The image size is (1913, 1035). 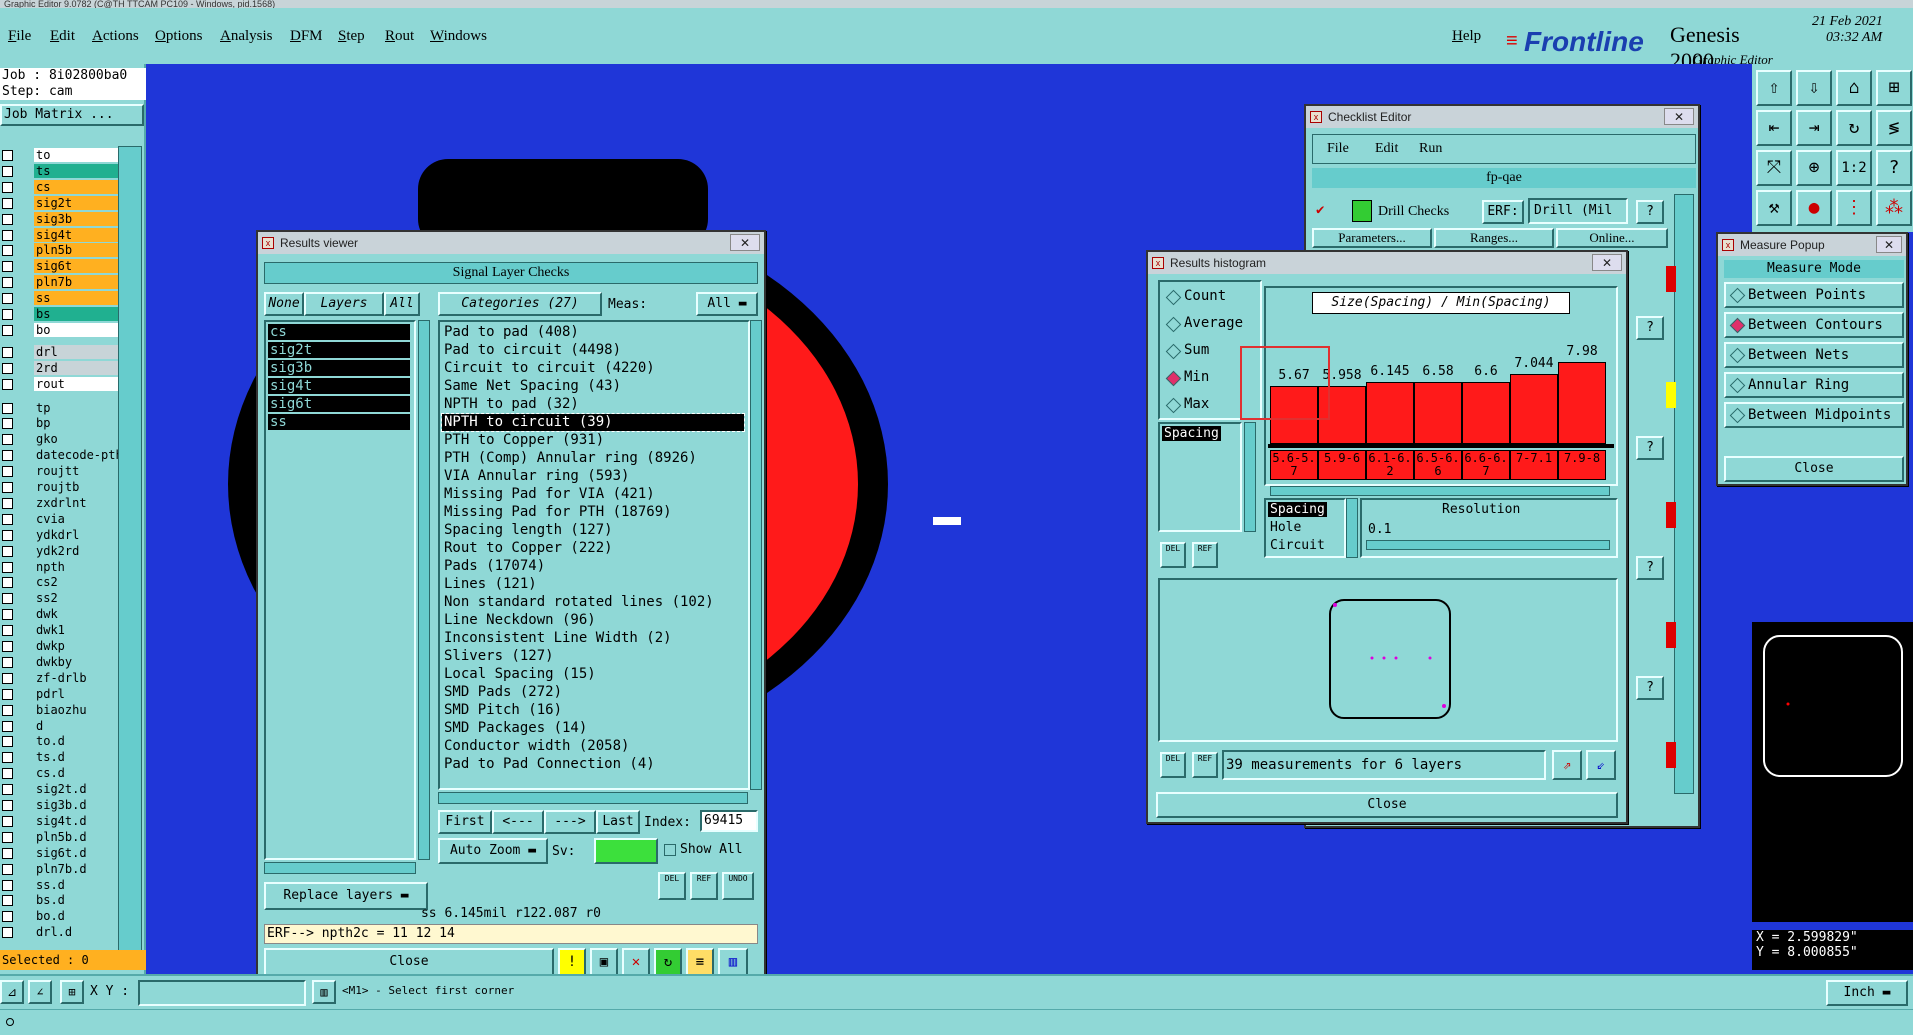 I want to click on category-item: Rout to Copper (222), so click(x=593, y=548).